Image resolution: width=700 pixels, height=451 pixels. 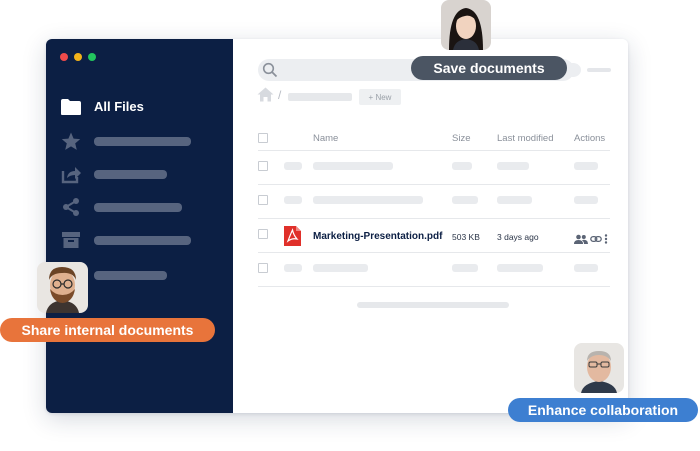 What do you see at coordinates (466, 25) in the screenshot?
I see `avatar-woman` at bounding box center [466, 25].